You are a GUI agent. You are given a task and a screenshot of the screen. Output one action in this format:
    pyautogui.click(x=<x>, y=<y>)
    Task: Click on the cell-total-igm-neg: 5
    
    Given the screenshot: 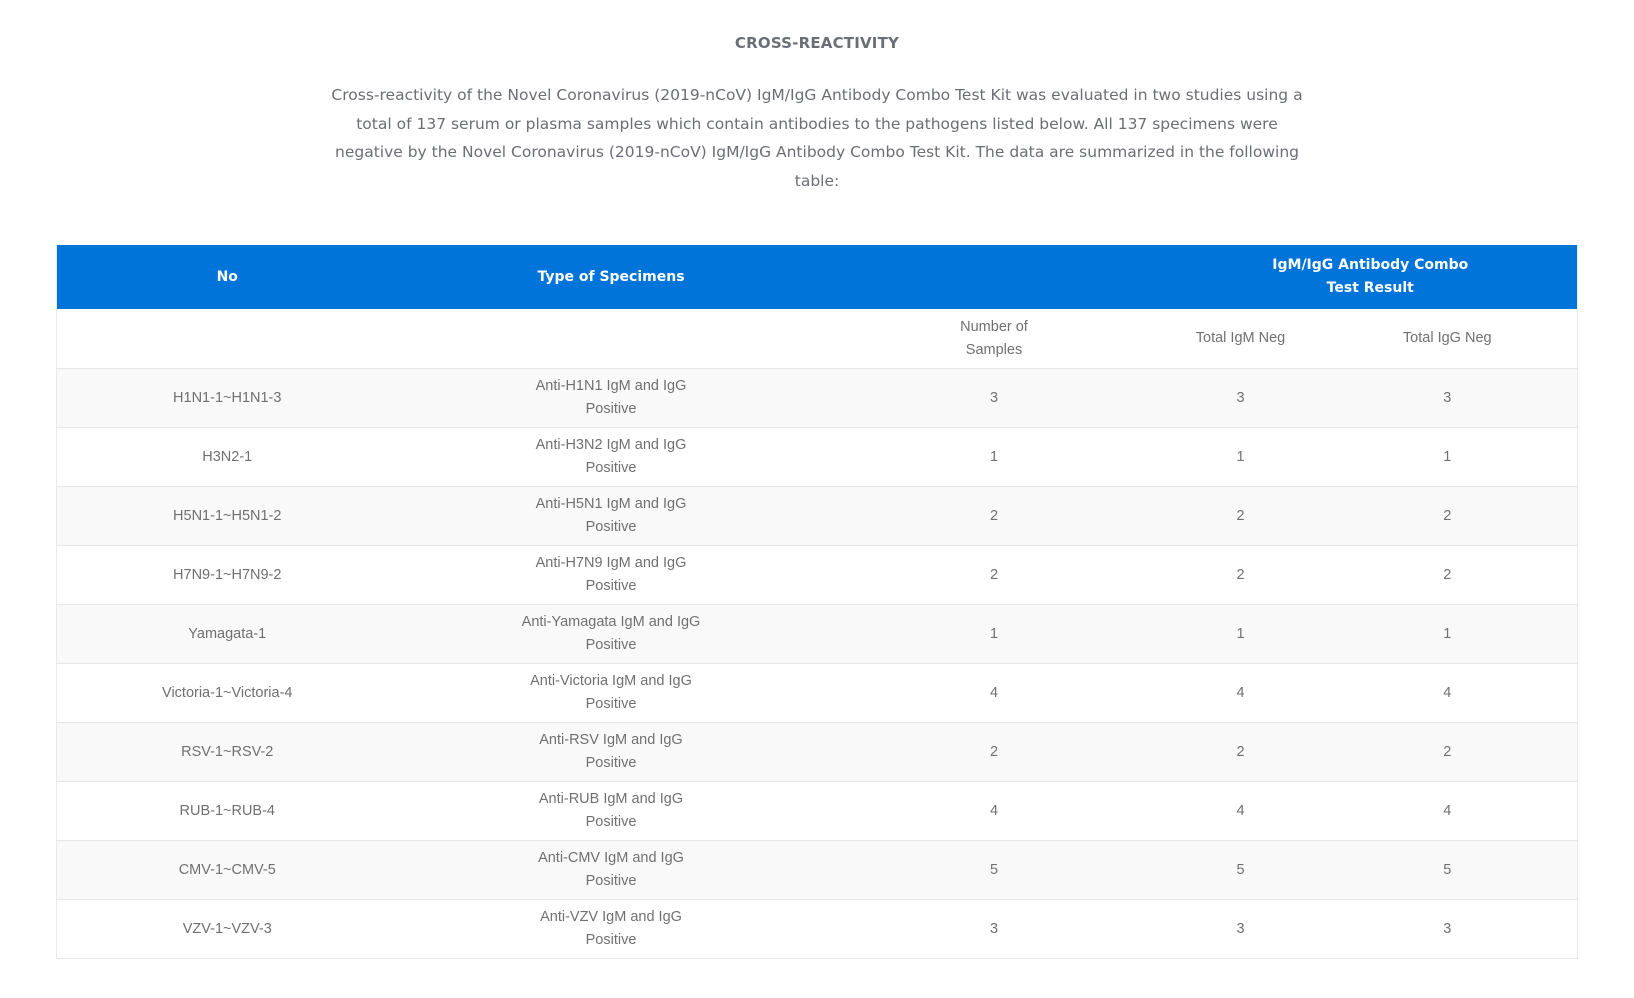 What is the action you would take?
    pyautogui.click(x=1240, y=870)
    